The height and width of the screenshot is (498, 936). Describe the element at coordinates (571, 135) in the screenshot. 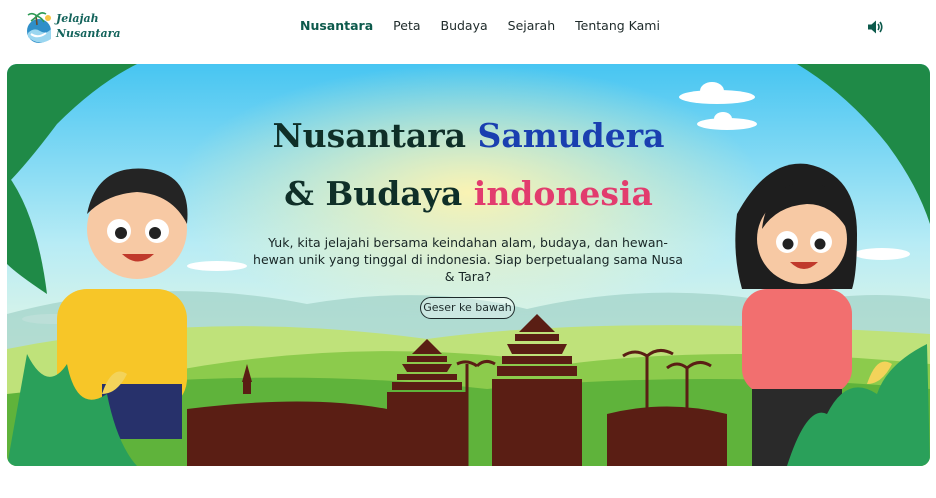

I see `title-word-samudera: Samudera` at that location.